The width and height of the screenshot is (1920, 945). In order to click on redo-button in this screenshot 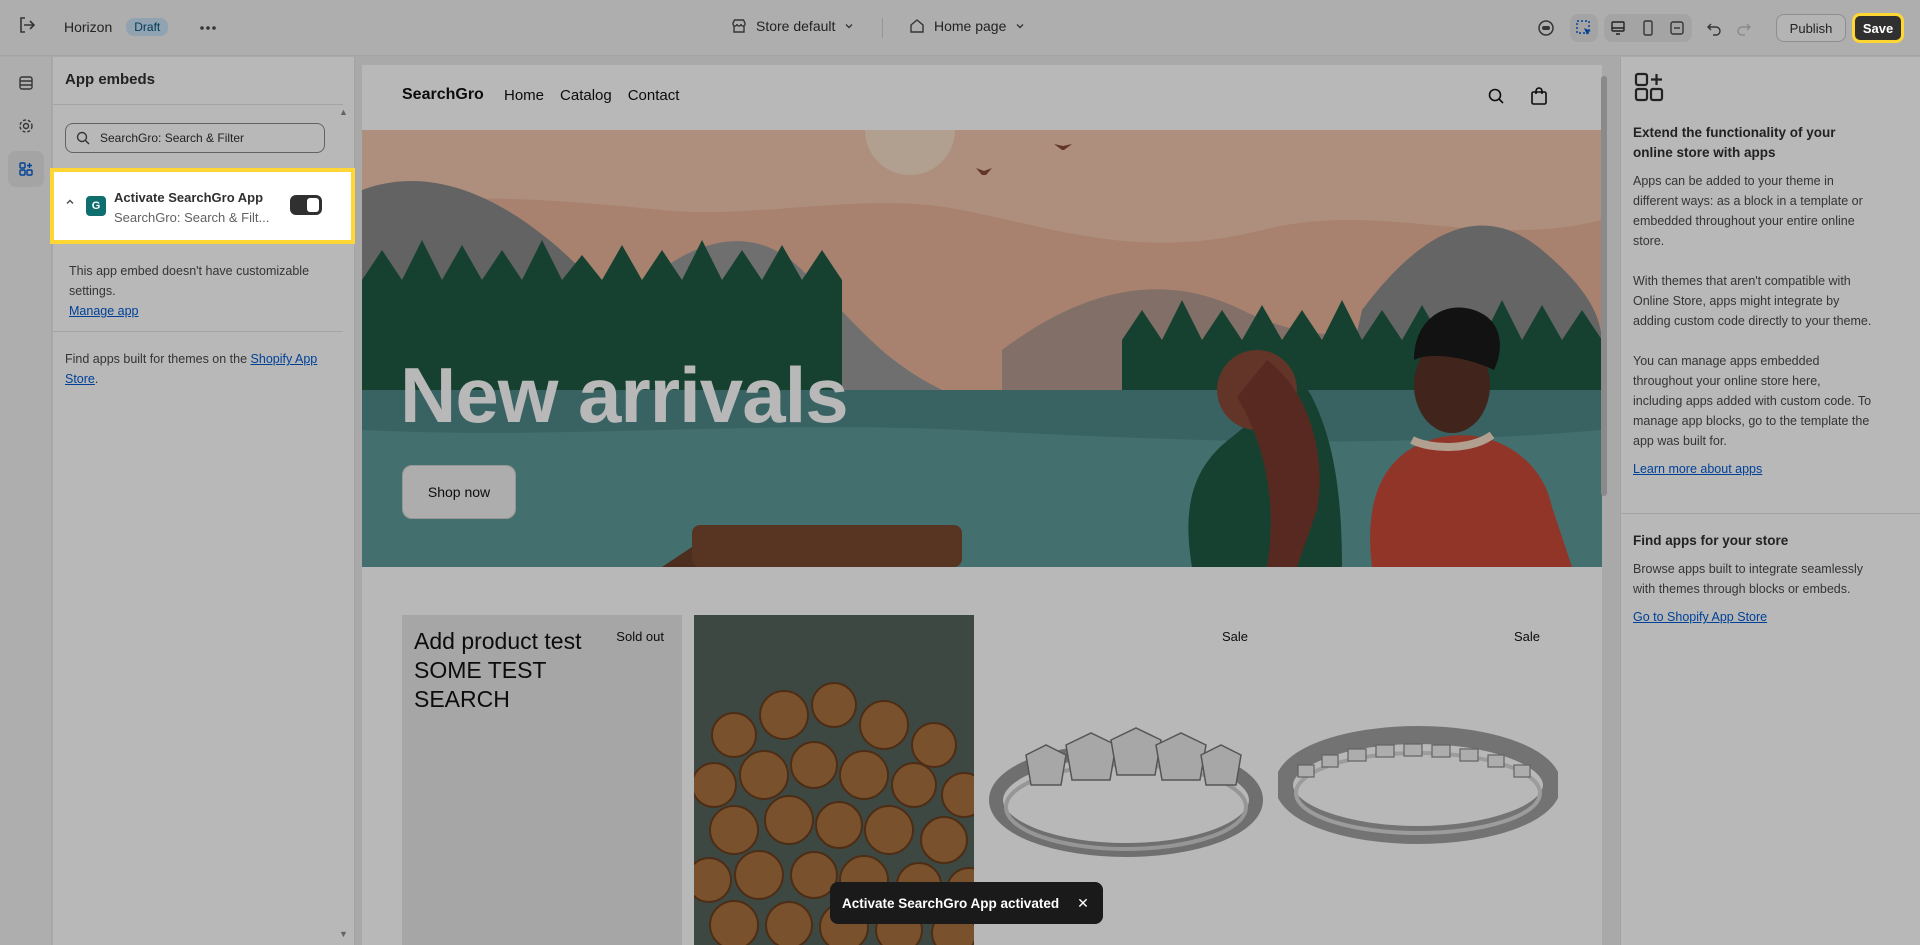, I will do `click(1744, 28)`.